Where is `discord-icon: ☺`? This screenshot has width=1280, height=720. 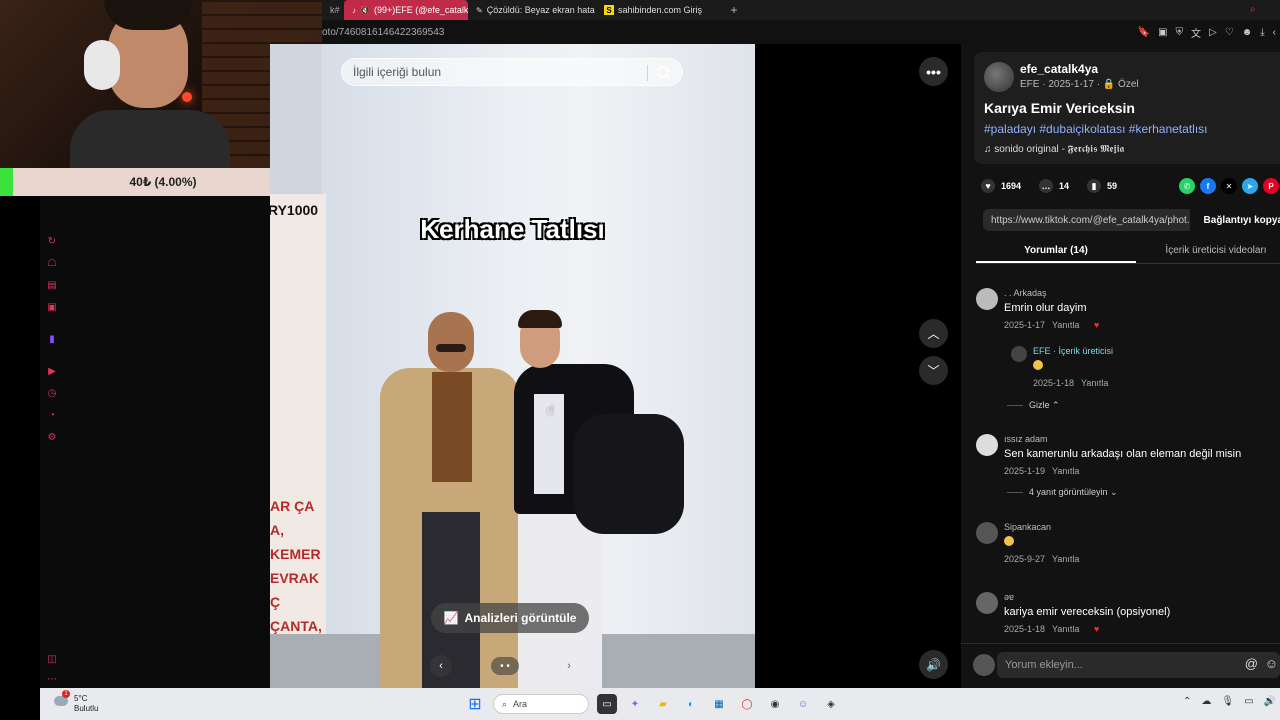 discord-icon: ☺ is located at coordinates (803, 704).